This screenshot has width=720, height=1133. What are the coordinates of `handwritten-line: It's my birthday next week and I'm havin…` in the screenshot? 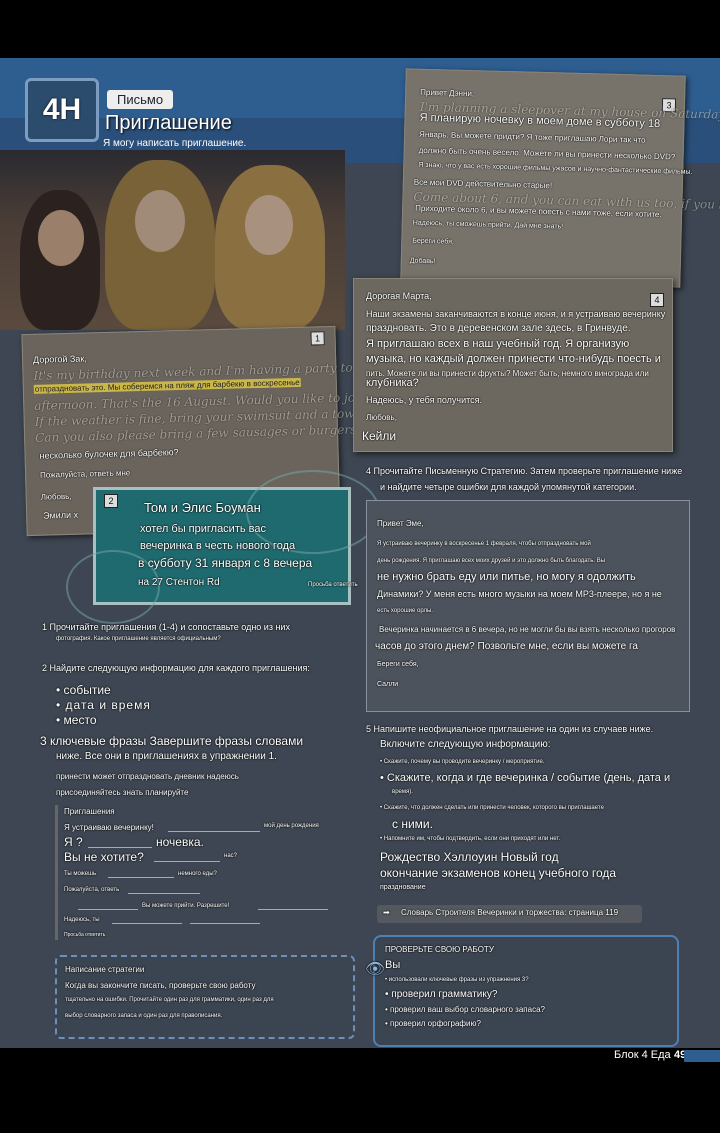 It's located at (193, 371).